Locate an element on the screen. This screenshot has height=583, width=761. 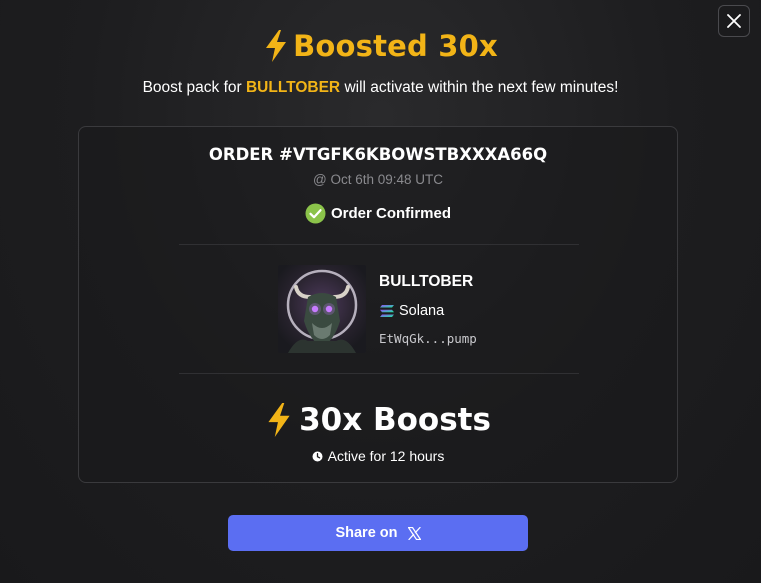
subtitle-token: BULLTOBER is located at coordinates (293, 87).